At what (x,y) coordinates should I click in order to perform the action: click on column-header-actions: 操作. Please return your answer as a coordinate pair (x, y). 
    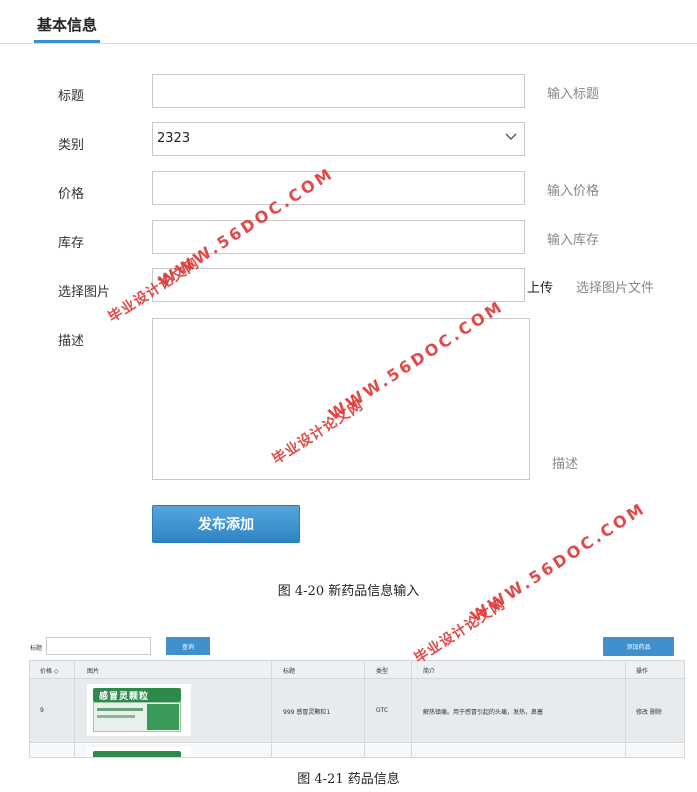
    Looking at the image, I should click on (642, 671).